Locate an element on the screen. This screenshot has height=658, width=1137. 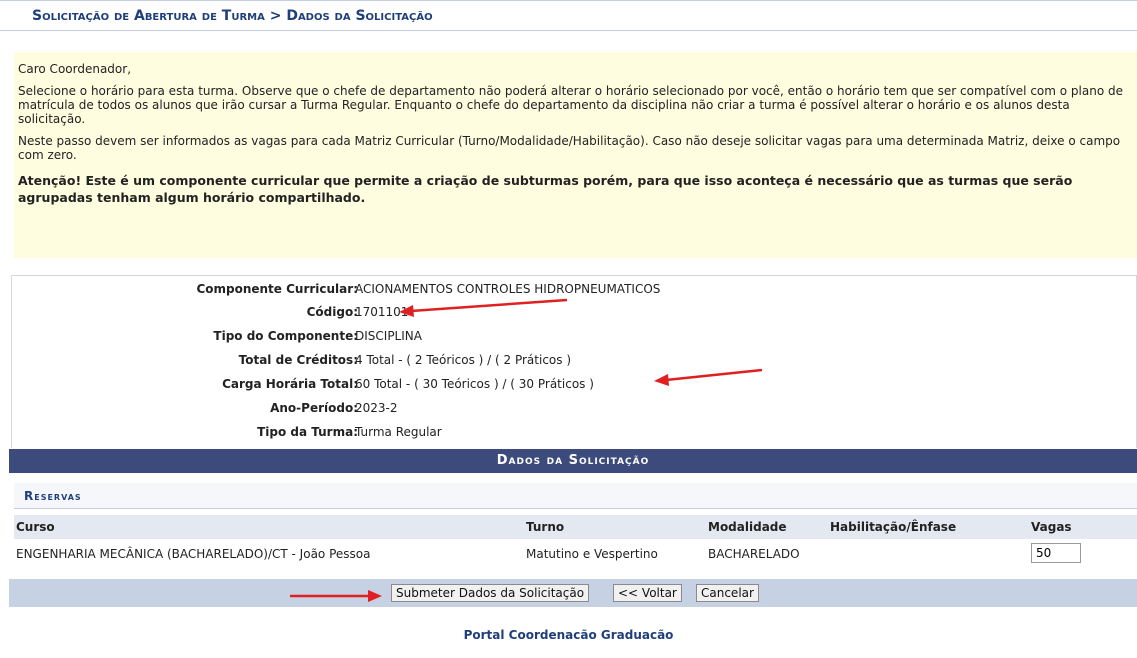
info-label: Tipo do Componente: is located at coordinates (285, 336).